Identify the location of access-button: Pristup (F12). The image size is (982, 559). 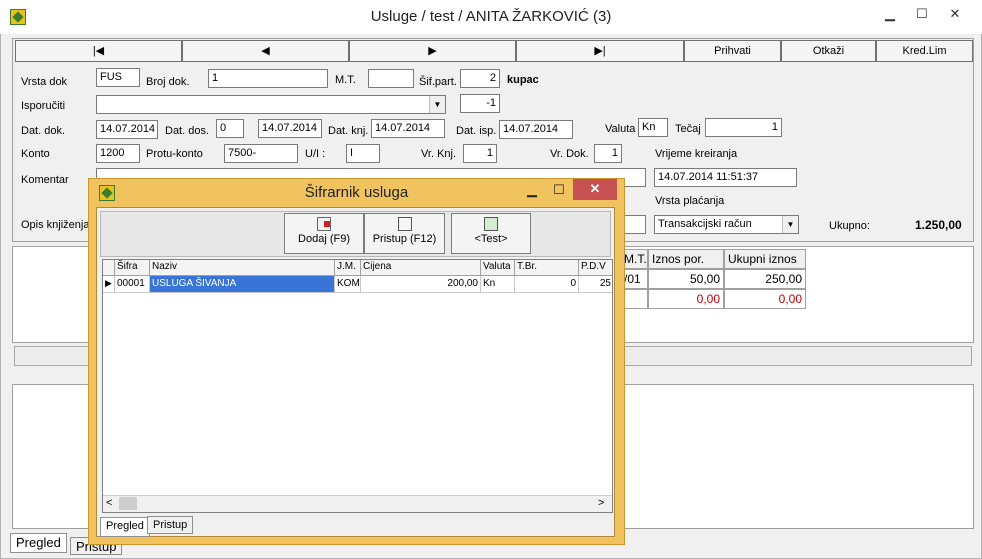
(404, 233).